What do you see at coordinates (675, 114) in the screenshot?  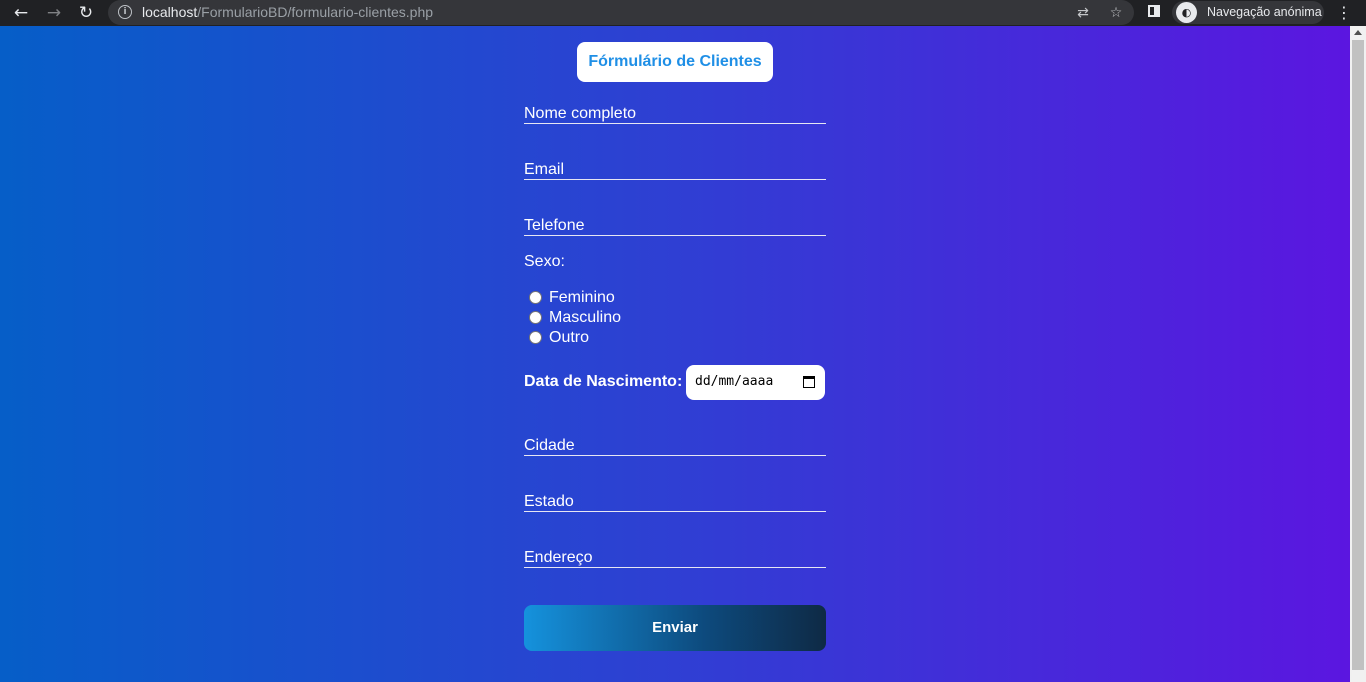 I see `nome-field: Nome completo` at bounding box center [675, 114].